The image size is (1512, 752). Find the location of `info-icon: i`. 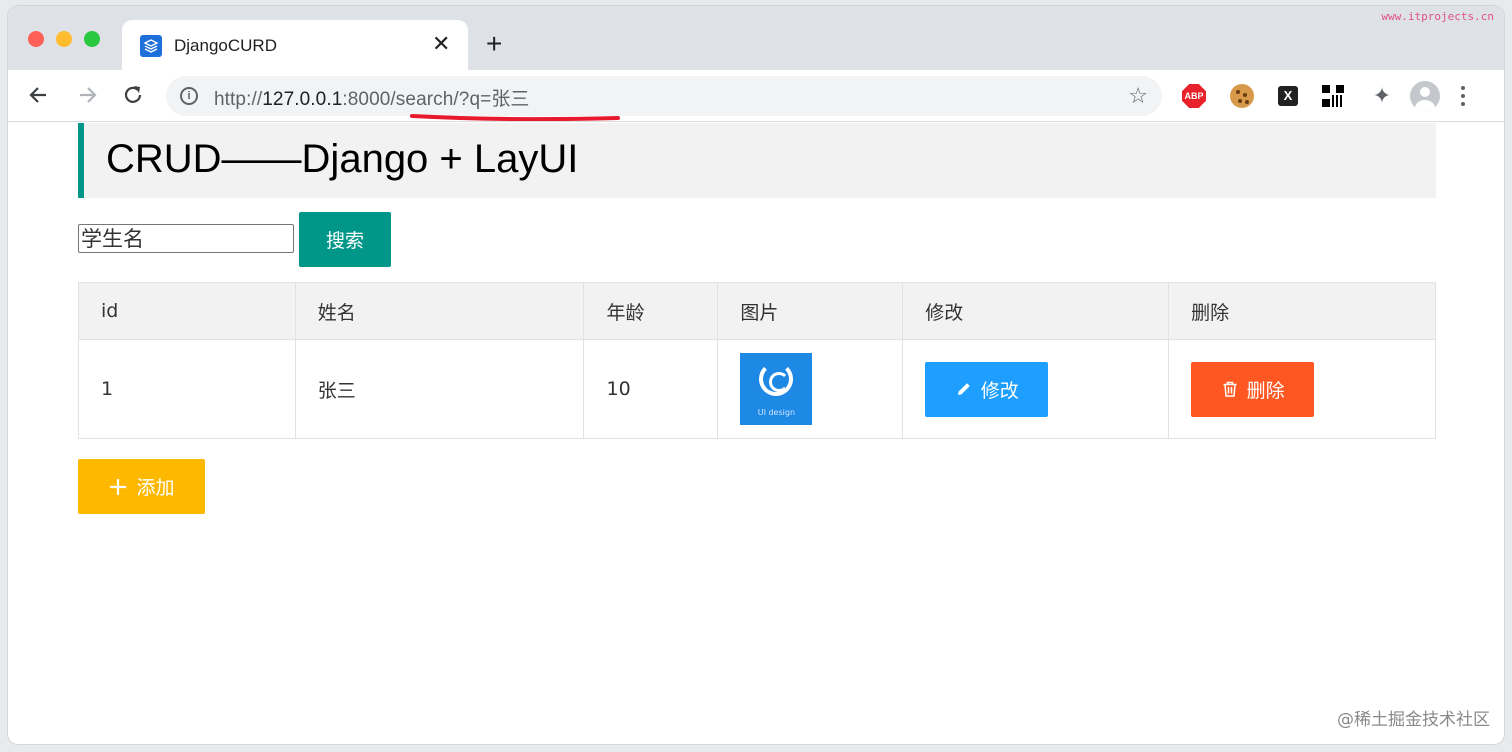

info-icon: i is located at coordinates (189, 96).